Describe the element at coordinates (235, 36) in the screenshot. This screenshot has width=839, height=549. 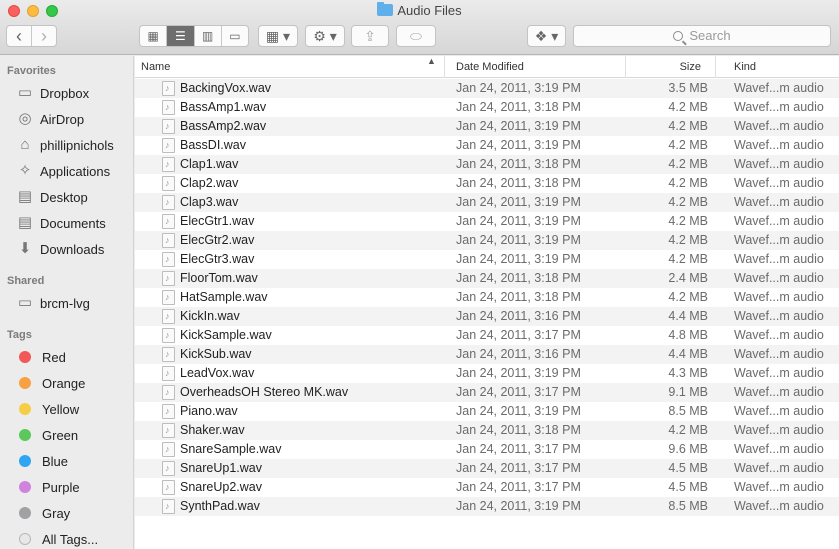
I see `cover-flow-view-button: ▭` at that location.